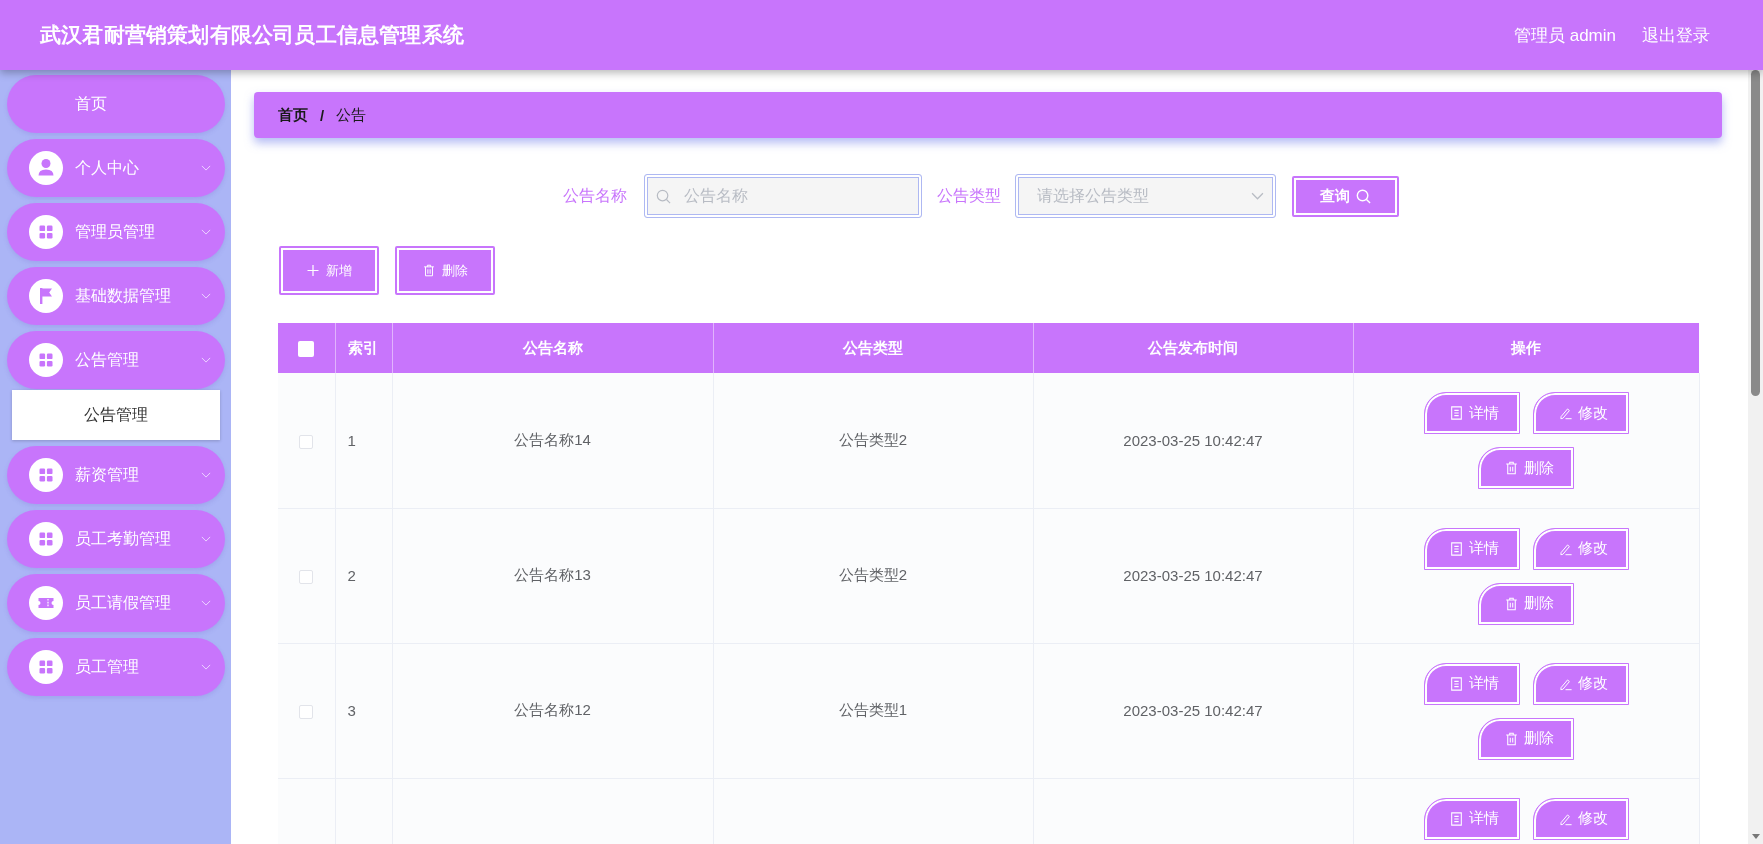  What do you see at coordinates (312, 270) in the screenshot?
I see `plus-icon` at bounding box center [312, 270].